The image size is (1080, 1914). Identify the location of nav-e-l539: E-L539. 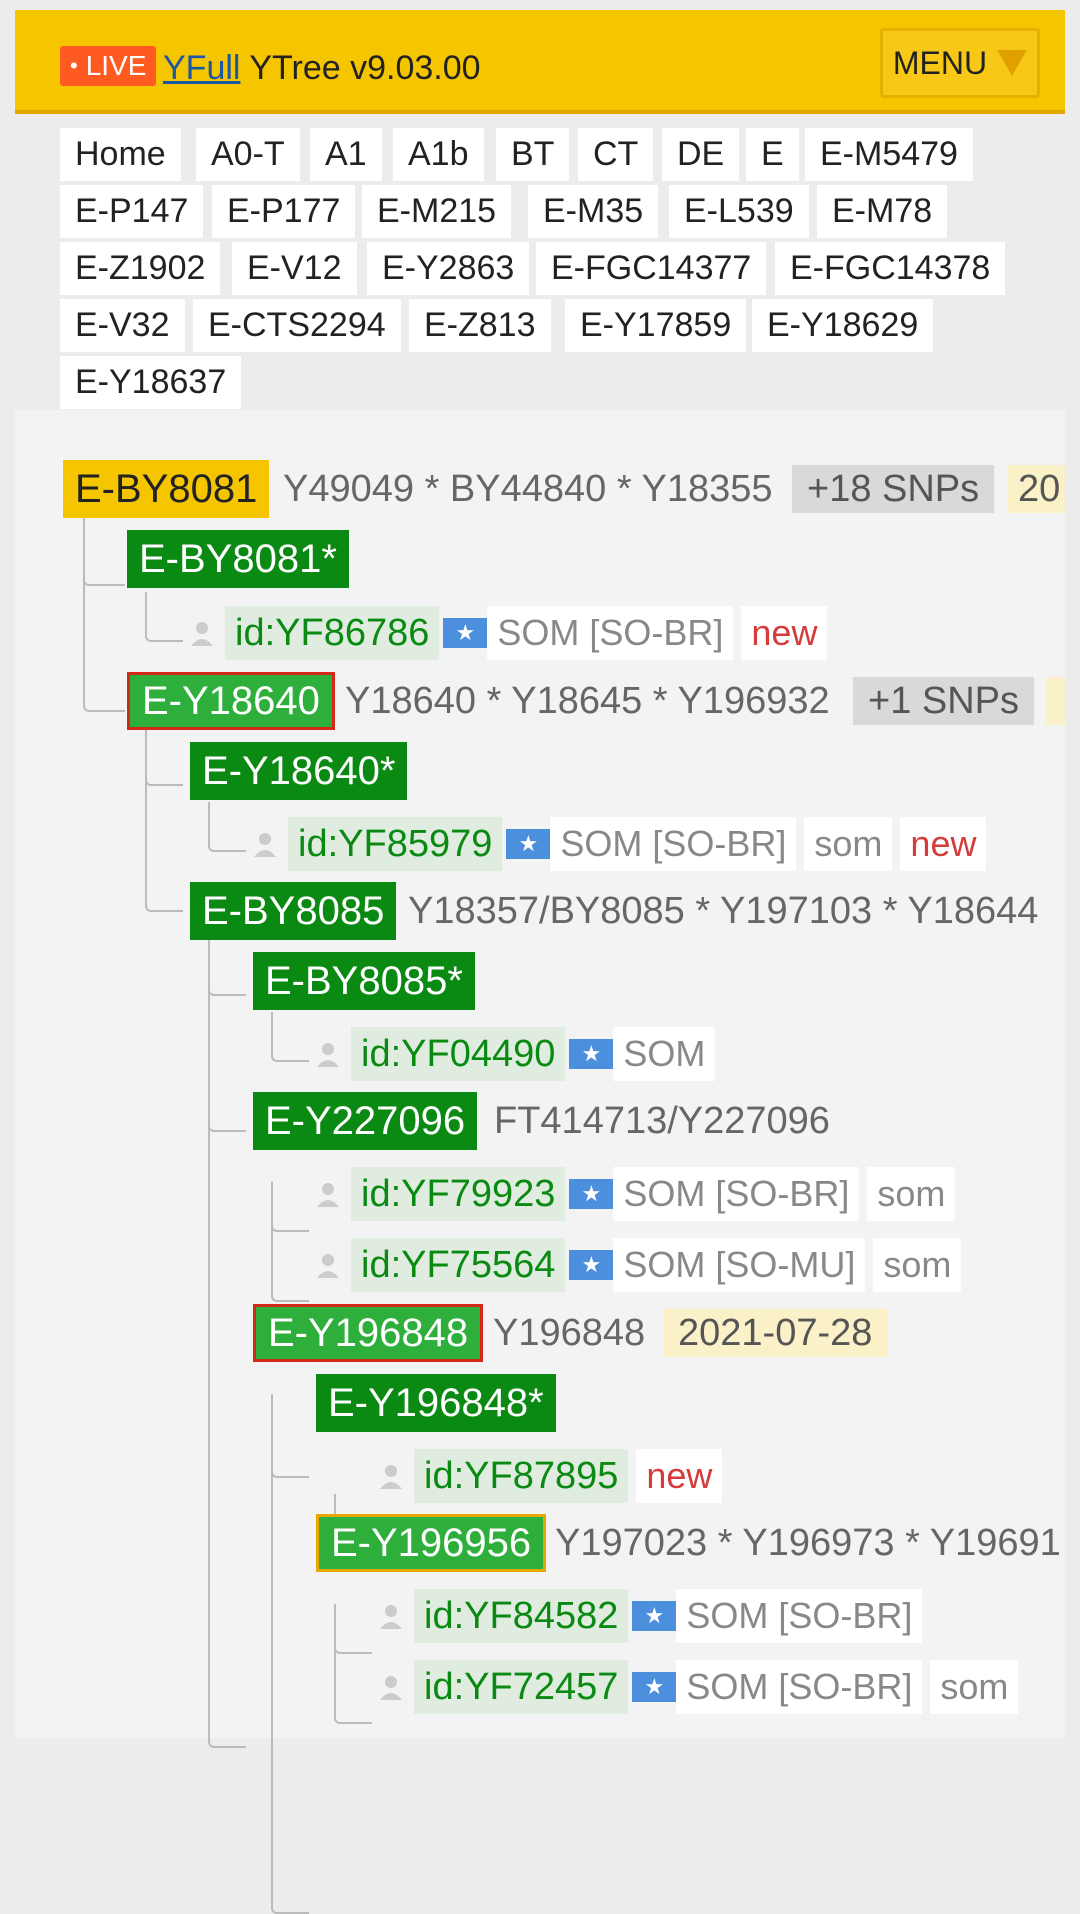
(739, 211).